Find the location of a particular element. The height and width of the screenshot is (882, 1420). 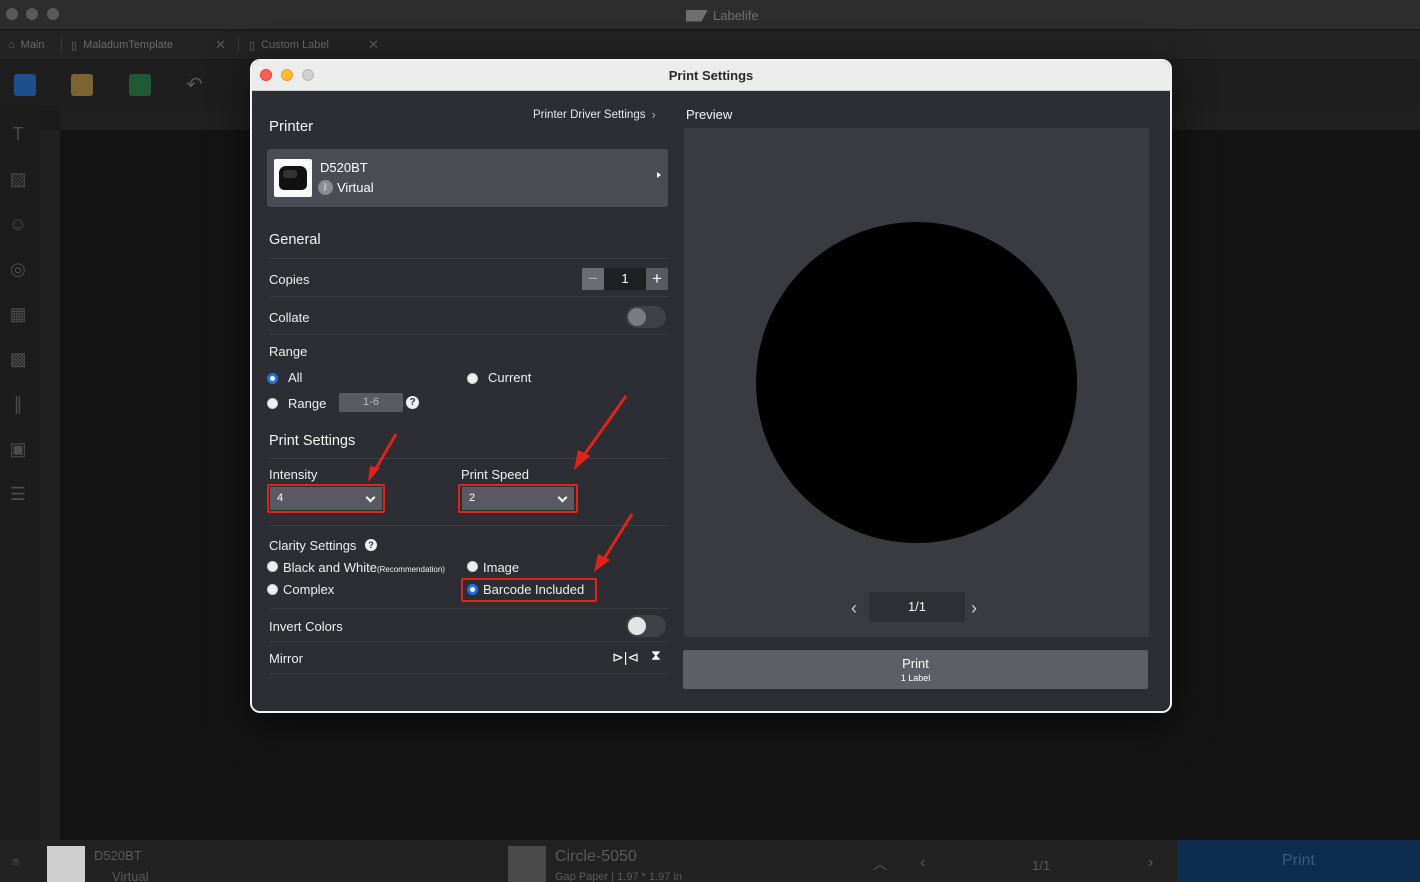

text-tool-icon: T is located at coordinates (18, 134).